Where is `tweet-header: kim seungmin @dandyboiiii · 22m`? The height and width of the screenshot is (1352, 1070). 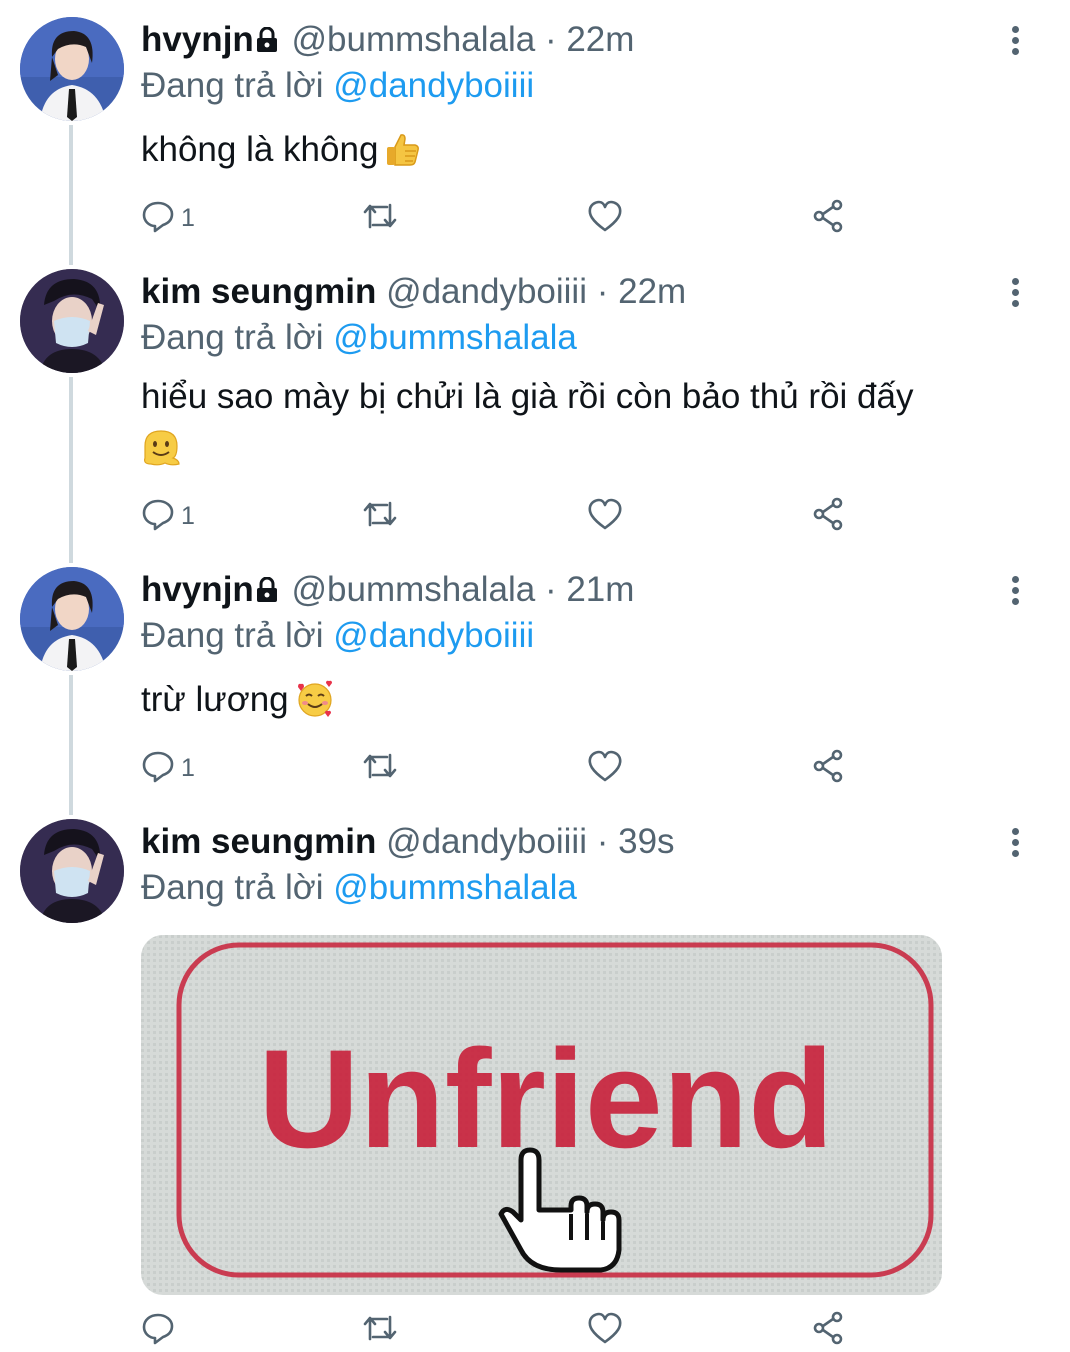 tweet-header: kim seungmin @dandyboiiii · 22m is located at coordinates (413, 292).